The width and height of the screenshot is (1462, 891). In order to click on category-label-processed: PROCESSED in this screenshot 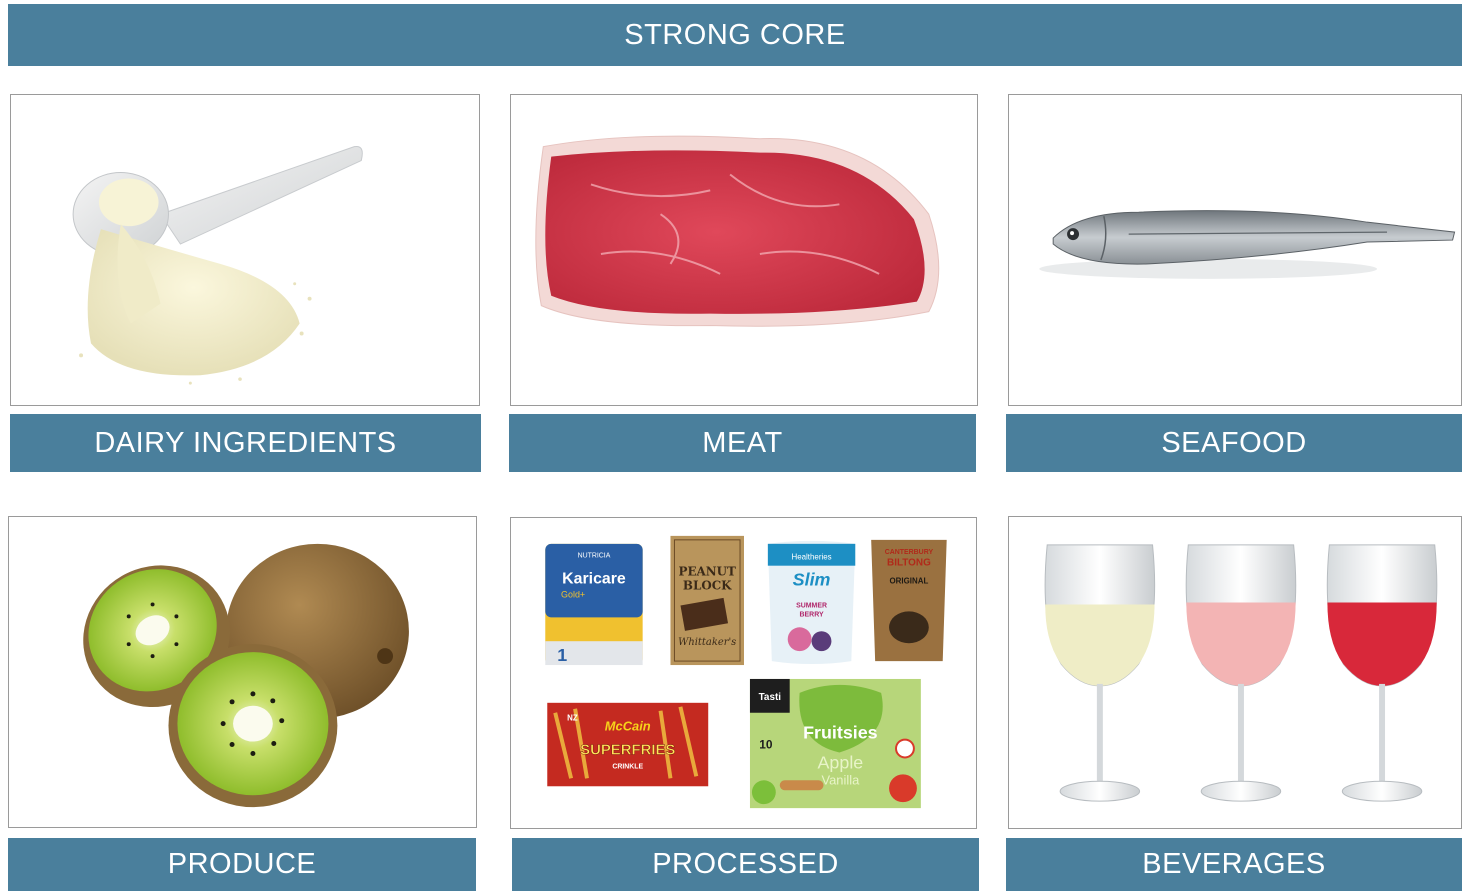, I will do `click(745, 864)`.